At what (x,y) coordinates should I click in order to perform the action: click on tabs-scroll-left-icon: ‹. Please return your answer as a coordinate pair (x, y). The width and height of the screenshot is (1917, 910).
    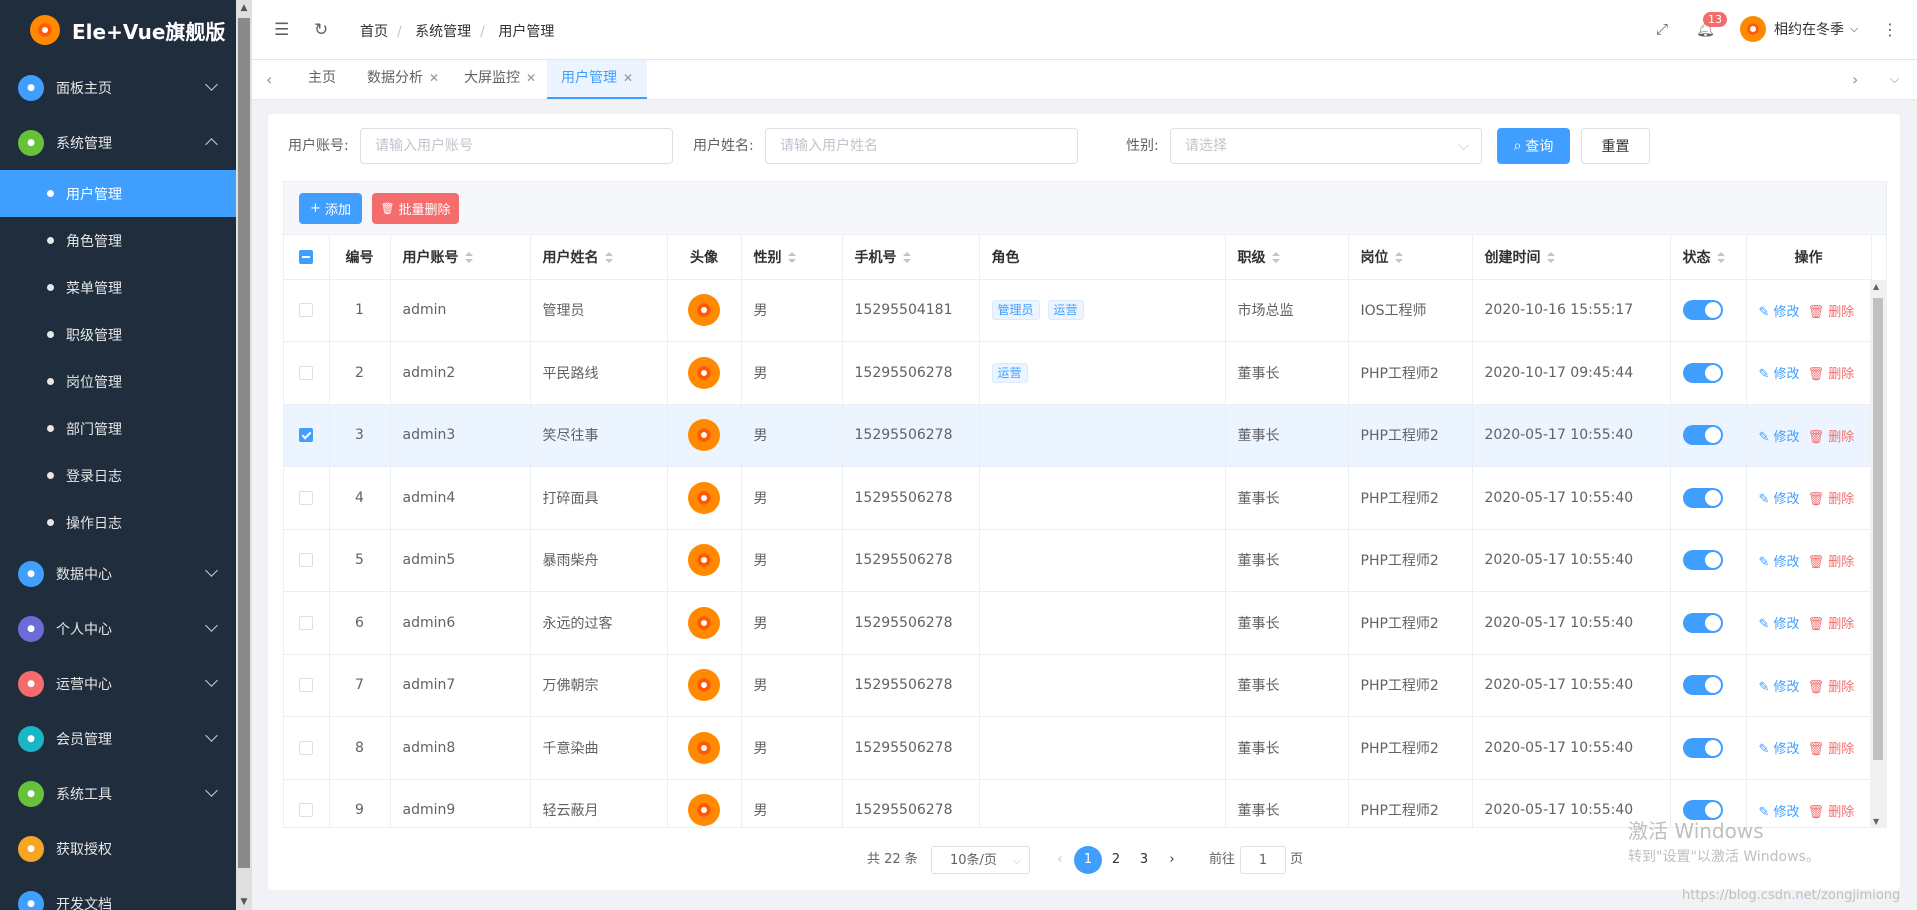
    Looking at the image, I should click on (269, 79).